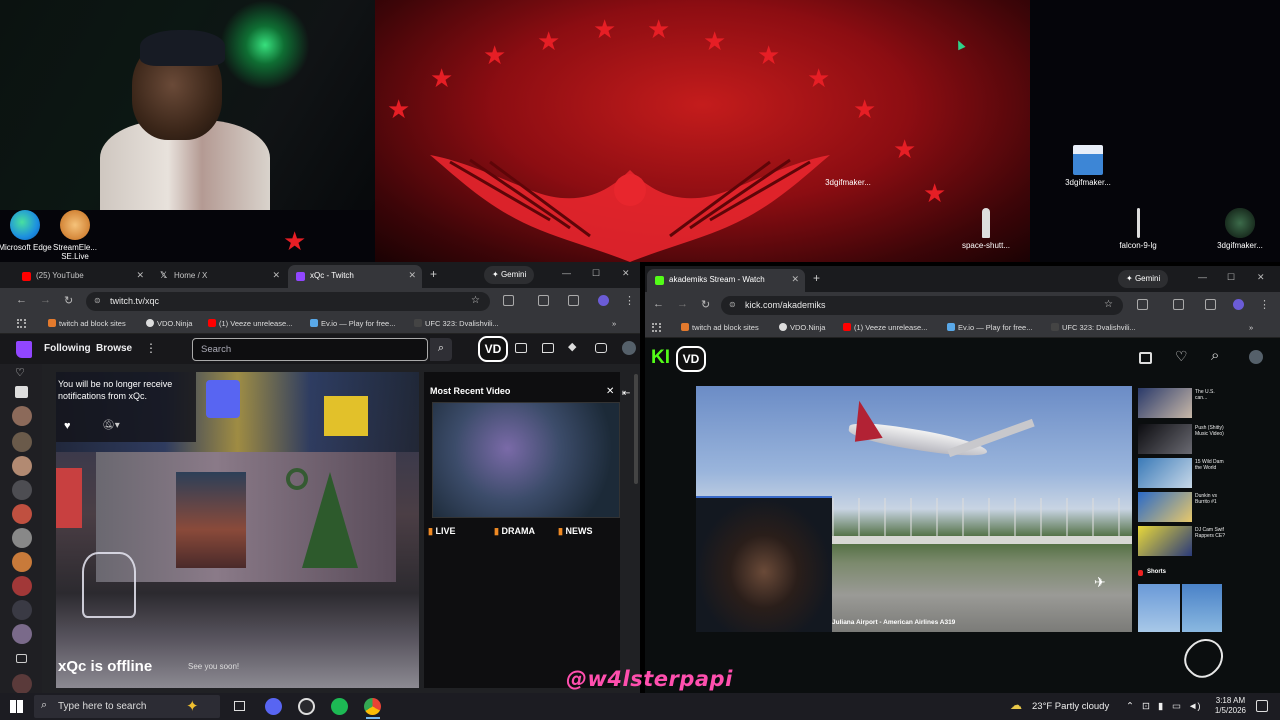 The width and height of the screenshot is (1280, 720). What do you see at coordinates (1070, 706) in the screenshot?
I see `weather-text: 23°F Partly cloudy` at bounding box center [1070, 706].